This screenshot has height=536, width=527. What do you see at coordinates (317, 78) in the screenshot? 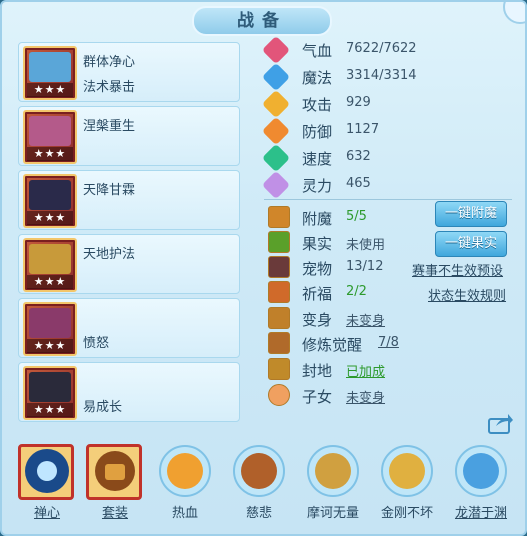
I see `stat-label: 魔法` at bounding box center [317, 78].